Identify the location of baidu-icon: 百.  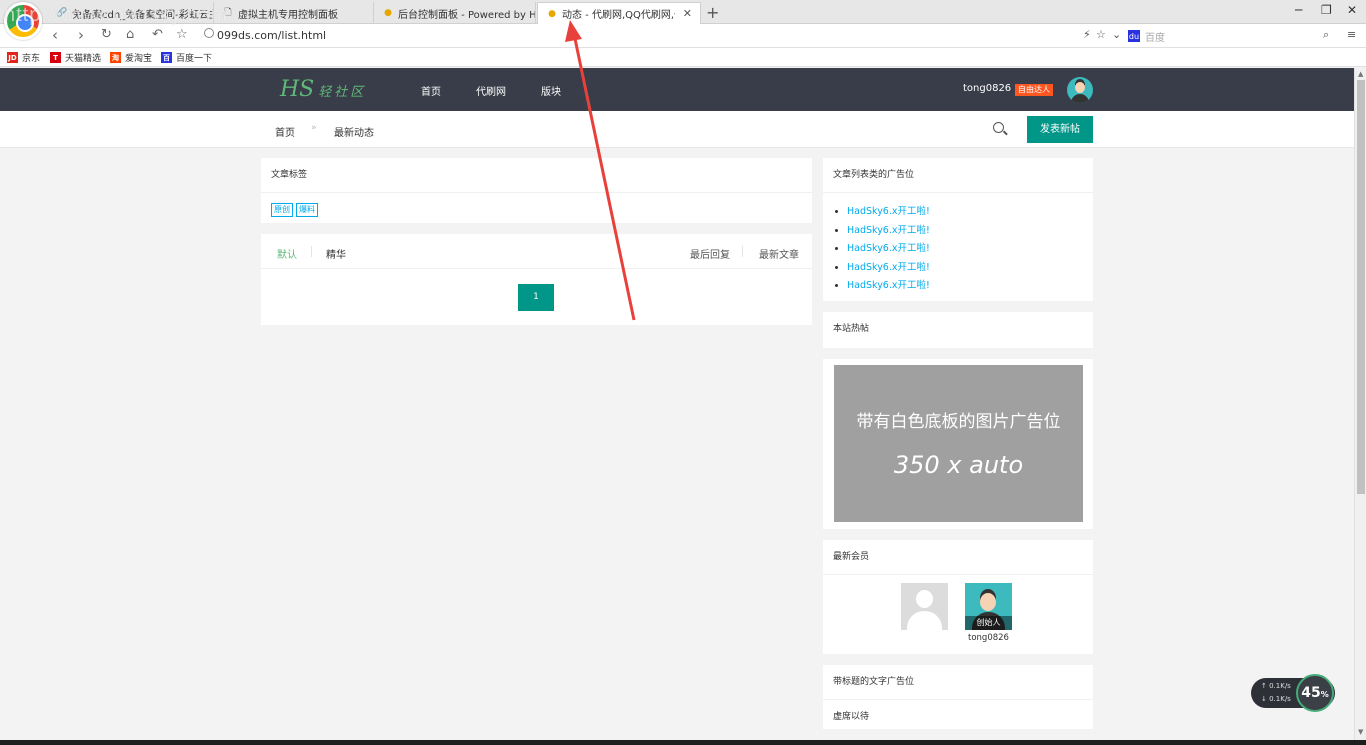
(166, 57).